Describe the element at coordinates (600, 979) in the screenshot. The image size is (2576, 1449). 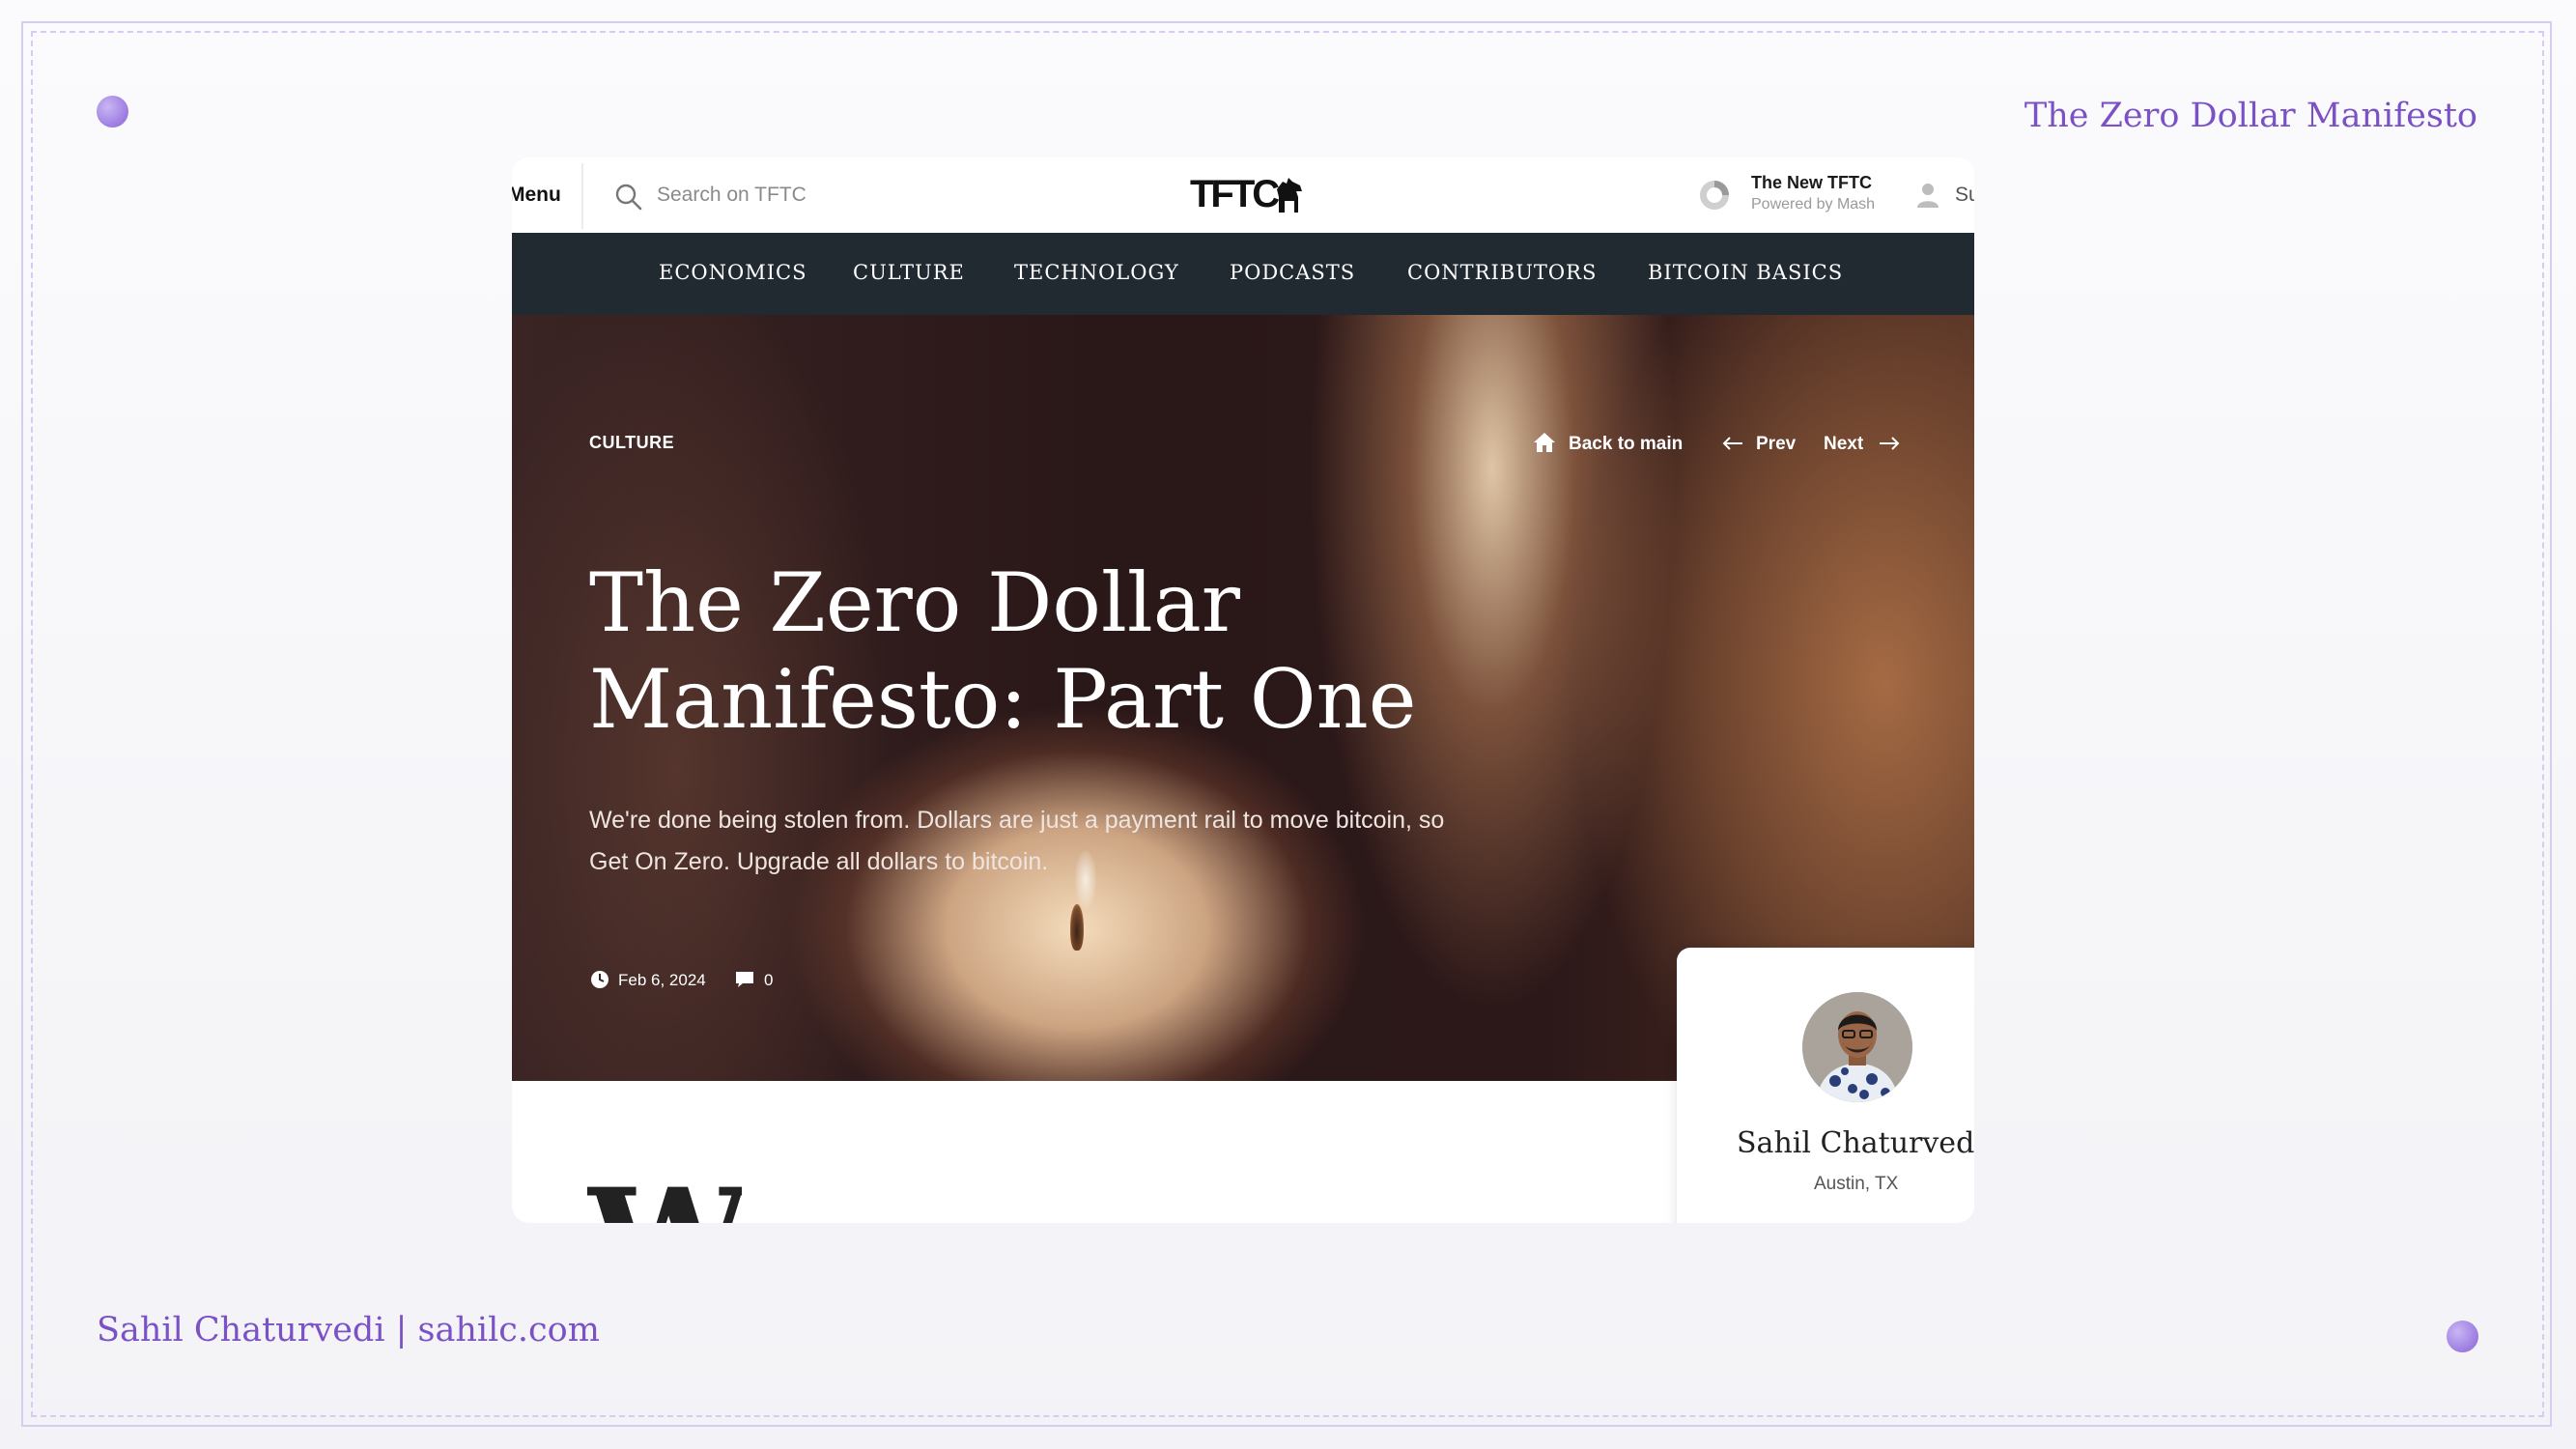
I see `clock-icon` at that location.